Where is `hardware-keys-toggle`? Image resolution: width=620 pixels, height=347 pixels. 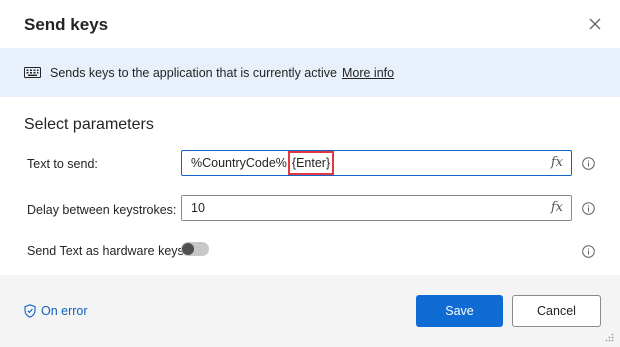 hardware-keys-toggle is located at coordinates (195, 249).